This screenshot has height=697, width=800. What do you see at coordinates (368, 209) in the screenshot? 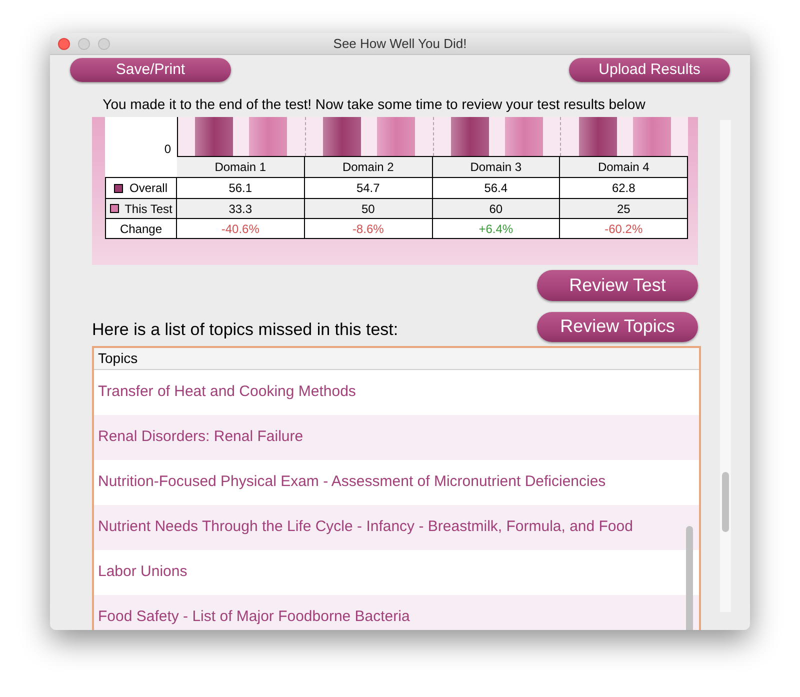
I see `table-cell-text: 50` at bounding box center [368, 209].